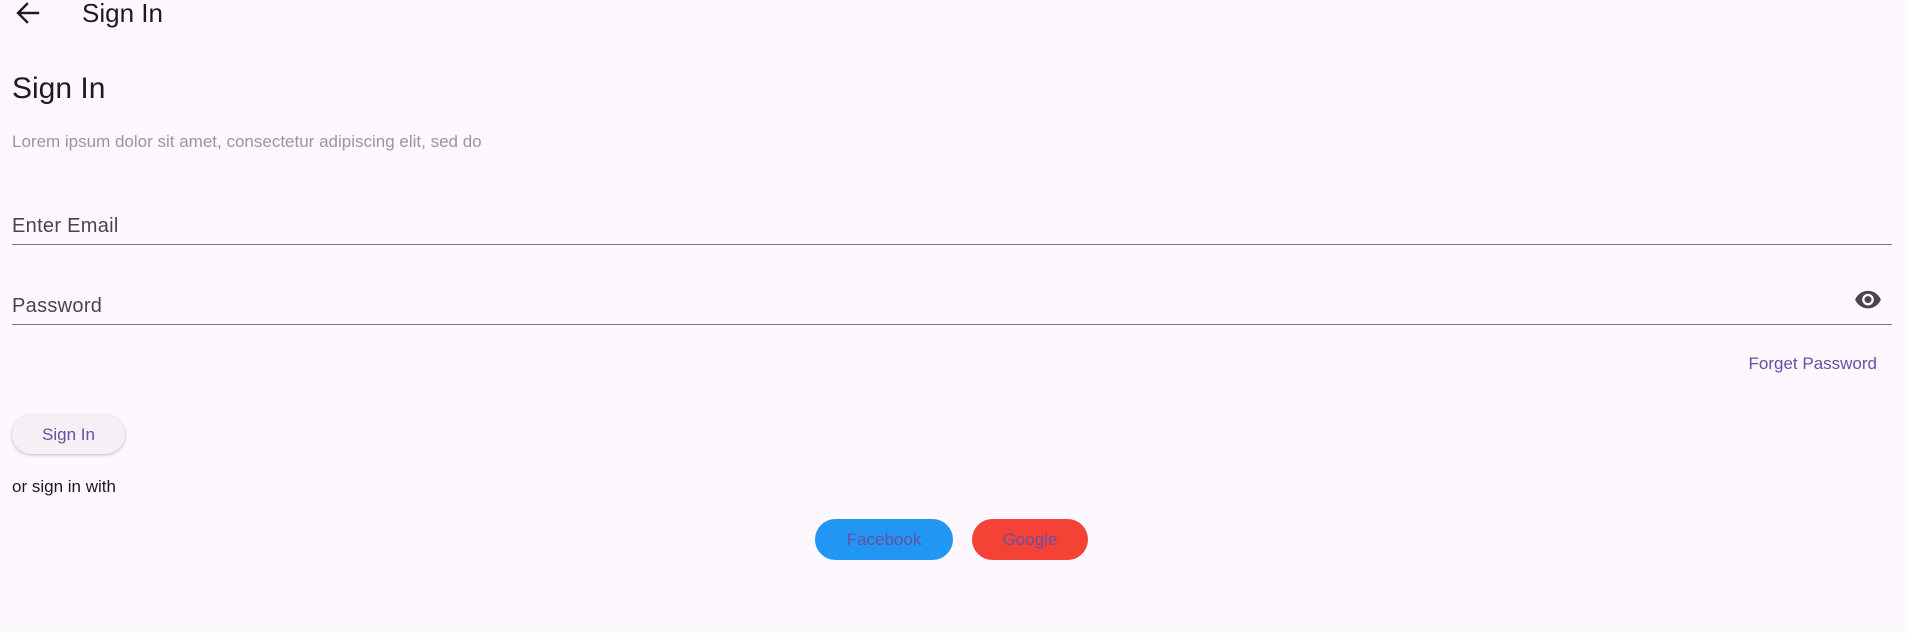 Image resolution: width=1908 pixels, height=633 pixels. I want to click on toggle-password-visibility-button, so click(1868, 299).